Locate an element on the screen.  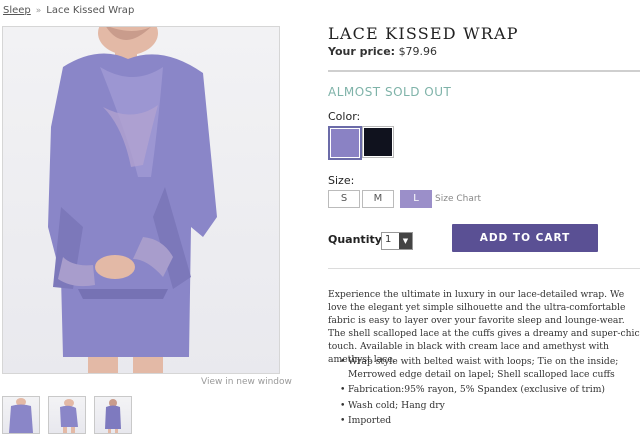
size-option-l: L is located at coordinates (416, 199).